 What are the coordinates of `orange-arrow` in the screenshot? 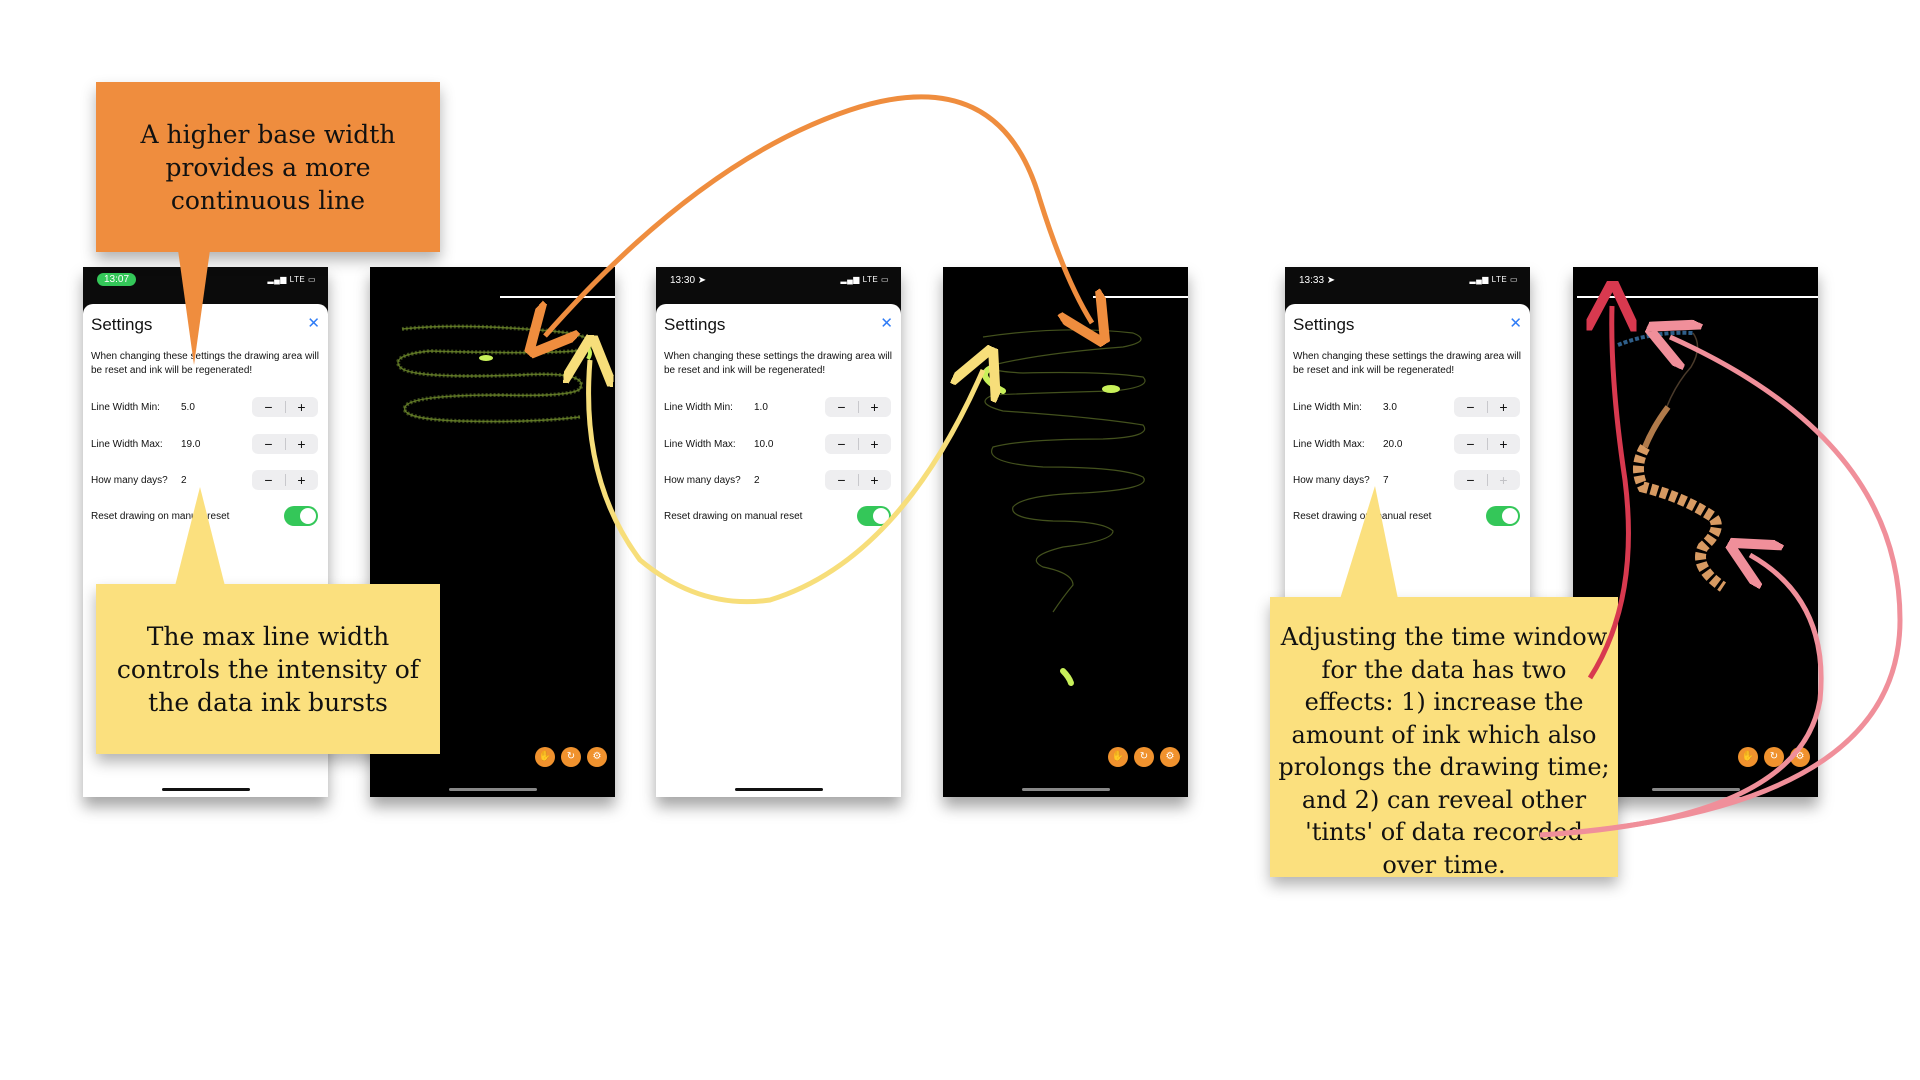 It's located at (818, 215).